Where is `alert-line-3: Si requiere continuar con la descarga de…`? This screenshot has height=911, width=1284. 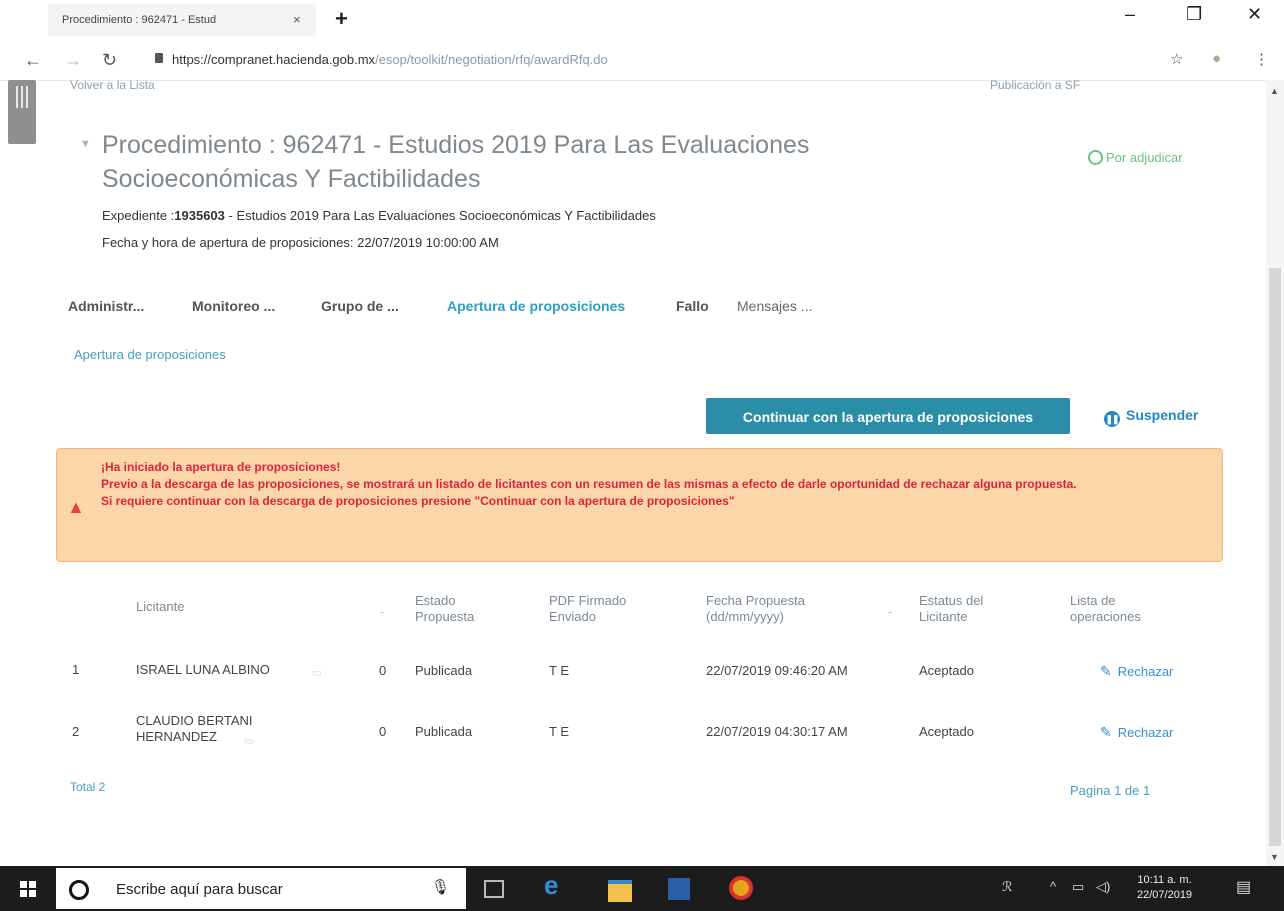 alert-line-3: Si requiere continuar con la descarga de… is located at coordinates (418, 501).